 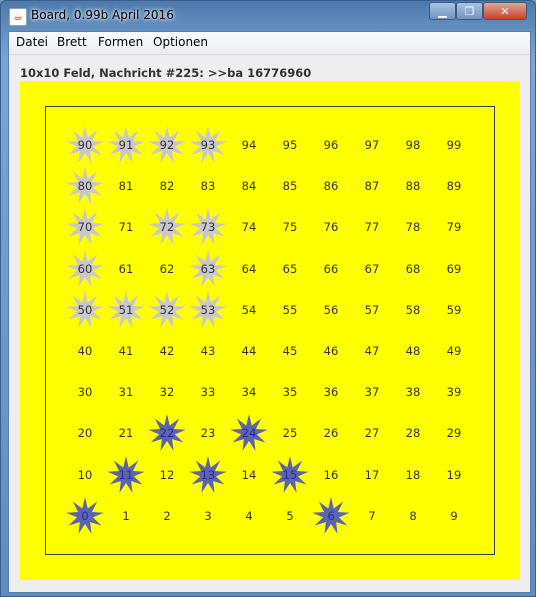 I want to click on board-cell: 92, so click(x=167, y=145).